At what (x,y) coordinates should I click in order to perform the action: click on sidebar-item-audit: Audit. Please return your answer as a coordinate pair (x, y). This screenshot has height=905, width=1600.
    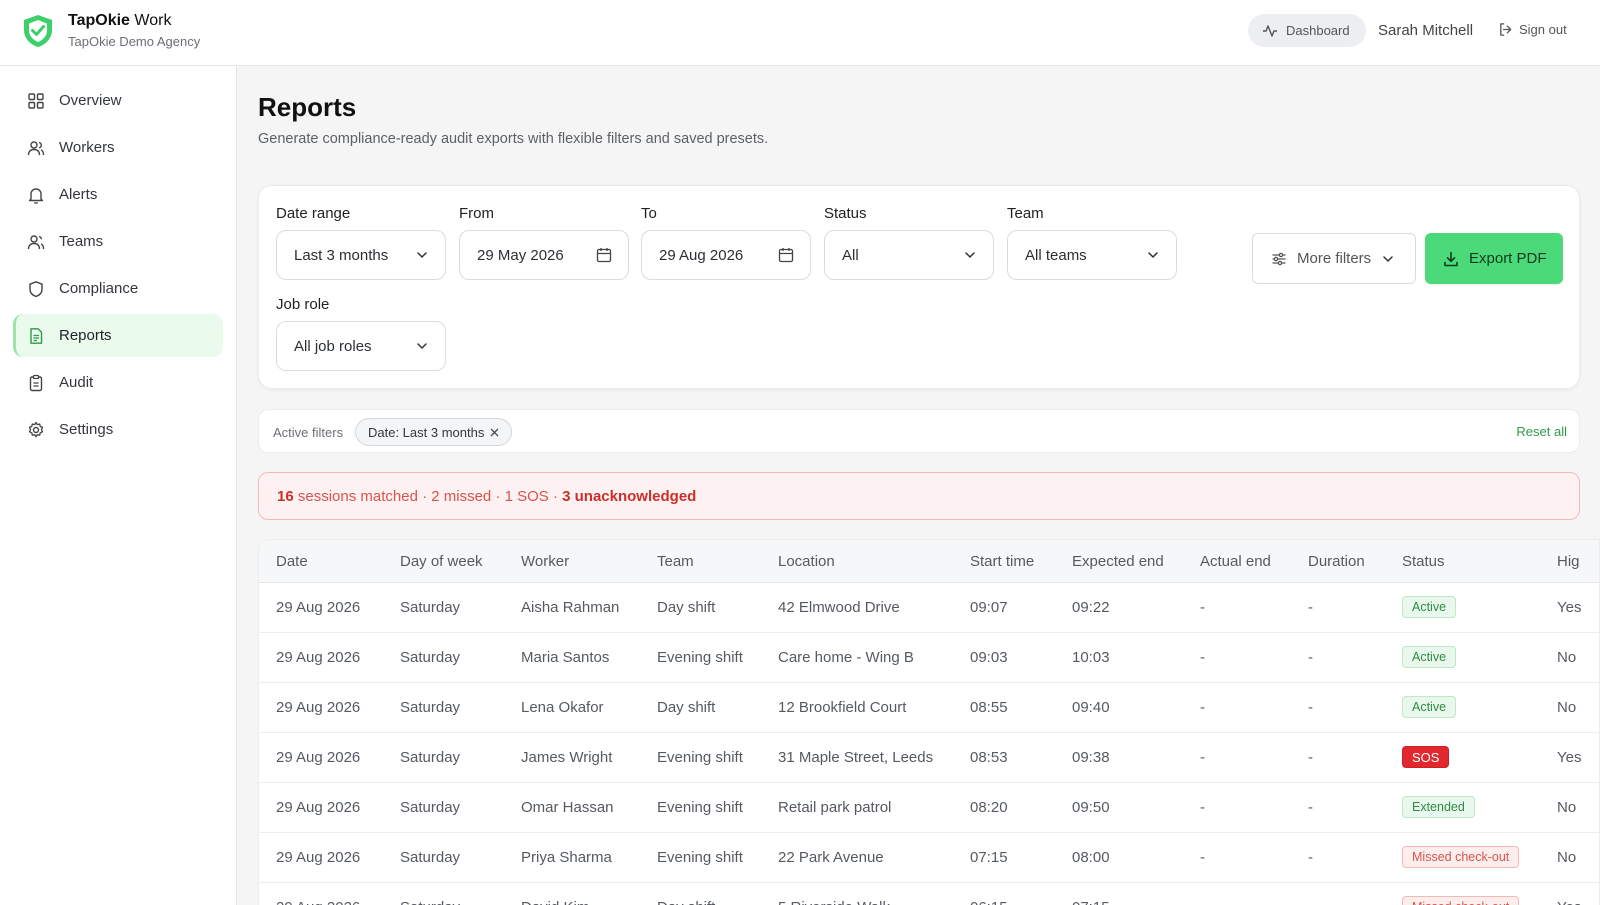
    Looking at the image, I should click on (118, 382).